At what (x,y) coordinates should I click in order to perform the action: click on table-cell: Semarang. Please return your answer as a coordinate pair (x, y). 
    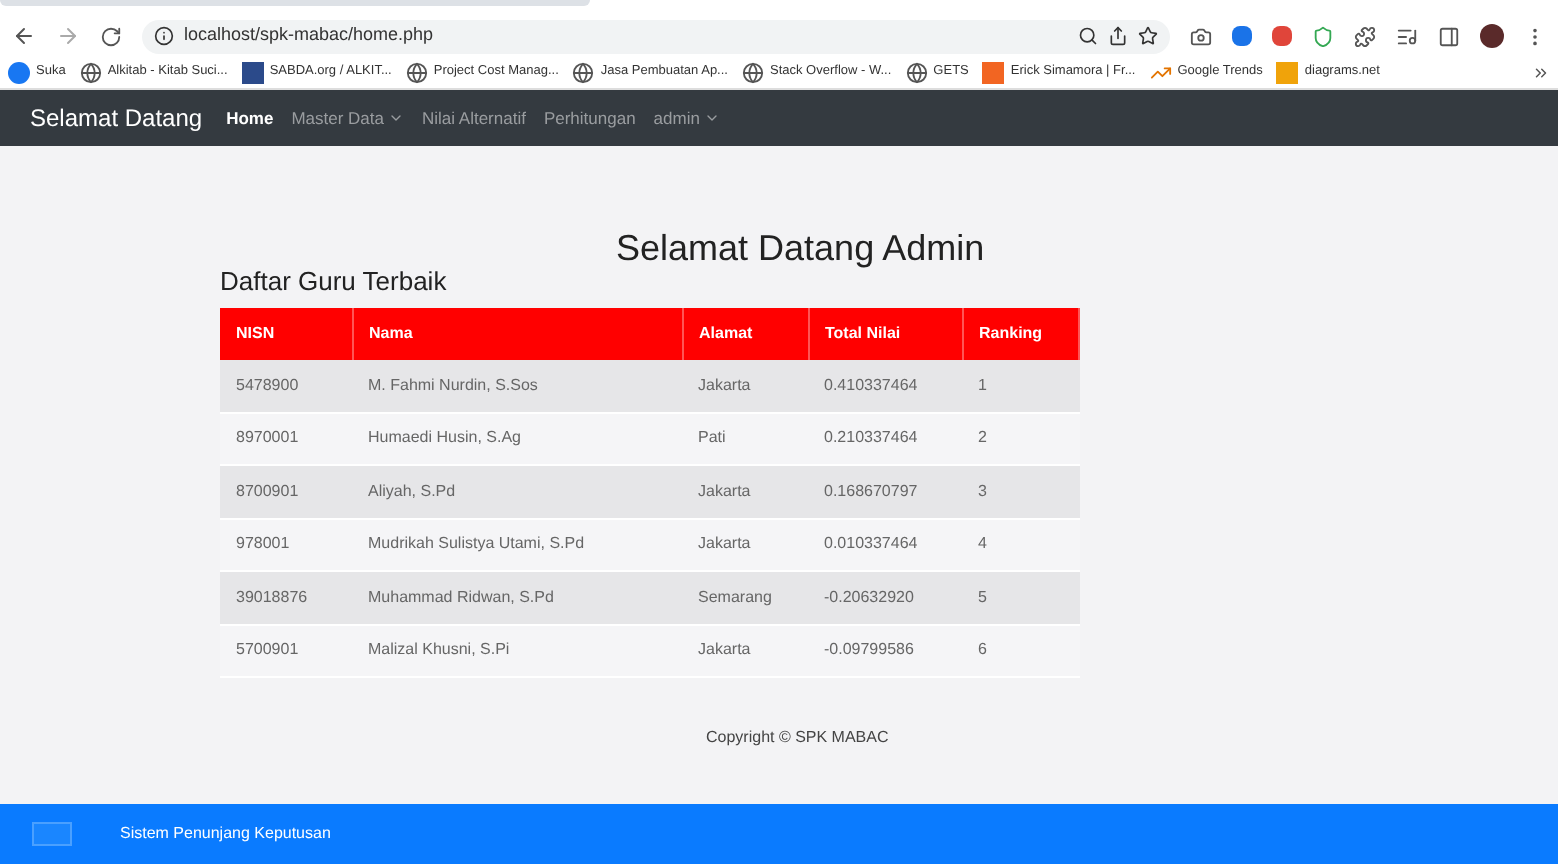
    Looking at the image, I should click on (745, 597).